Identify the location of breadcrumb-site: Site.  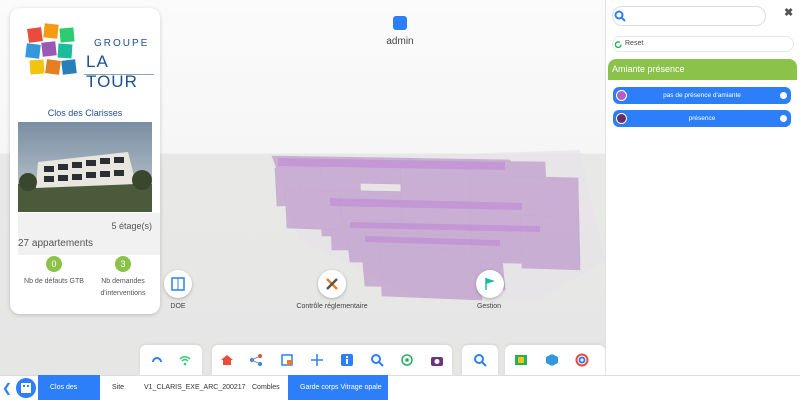
(116, 387).